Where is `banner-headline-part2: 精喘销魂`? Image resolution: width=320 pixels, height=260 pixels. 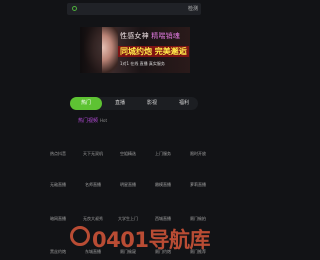
banner-headline-part2: 精喘销魂 is located at coordinates (166, 36).